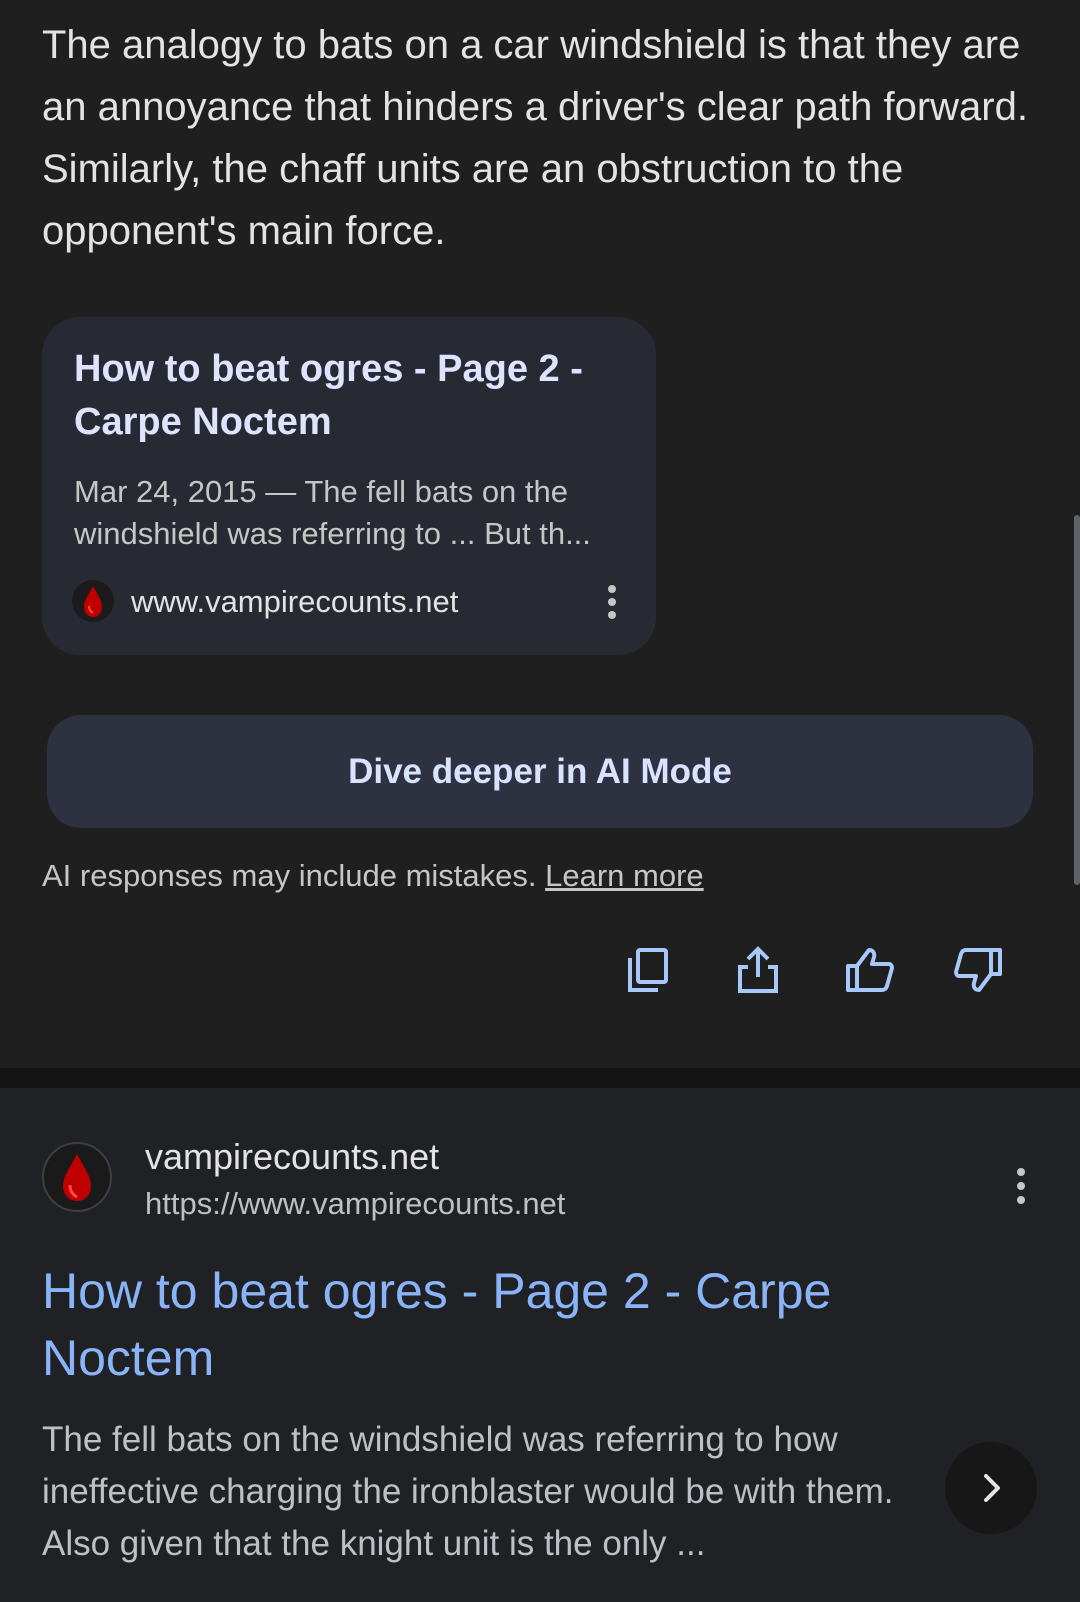 The image size is (1080, 1602). Describe the element at coordinates (289, 875) in the screenshot. I see `disclaimer-text: AI responses may include mistakes.` at that location.